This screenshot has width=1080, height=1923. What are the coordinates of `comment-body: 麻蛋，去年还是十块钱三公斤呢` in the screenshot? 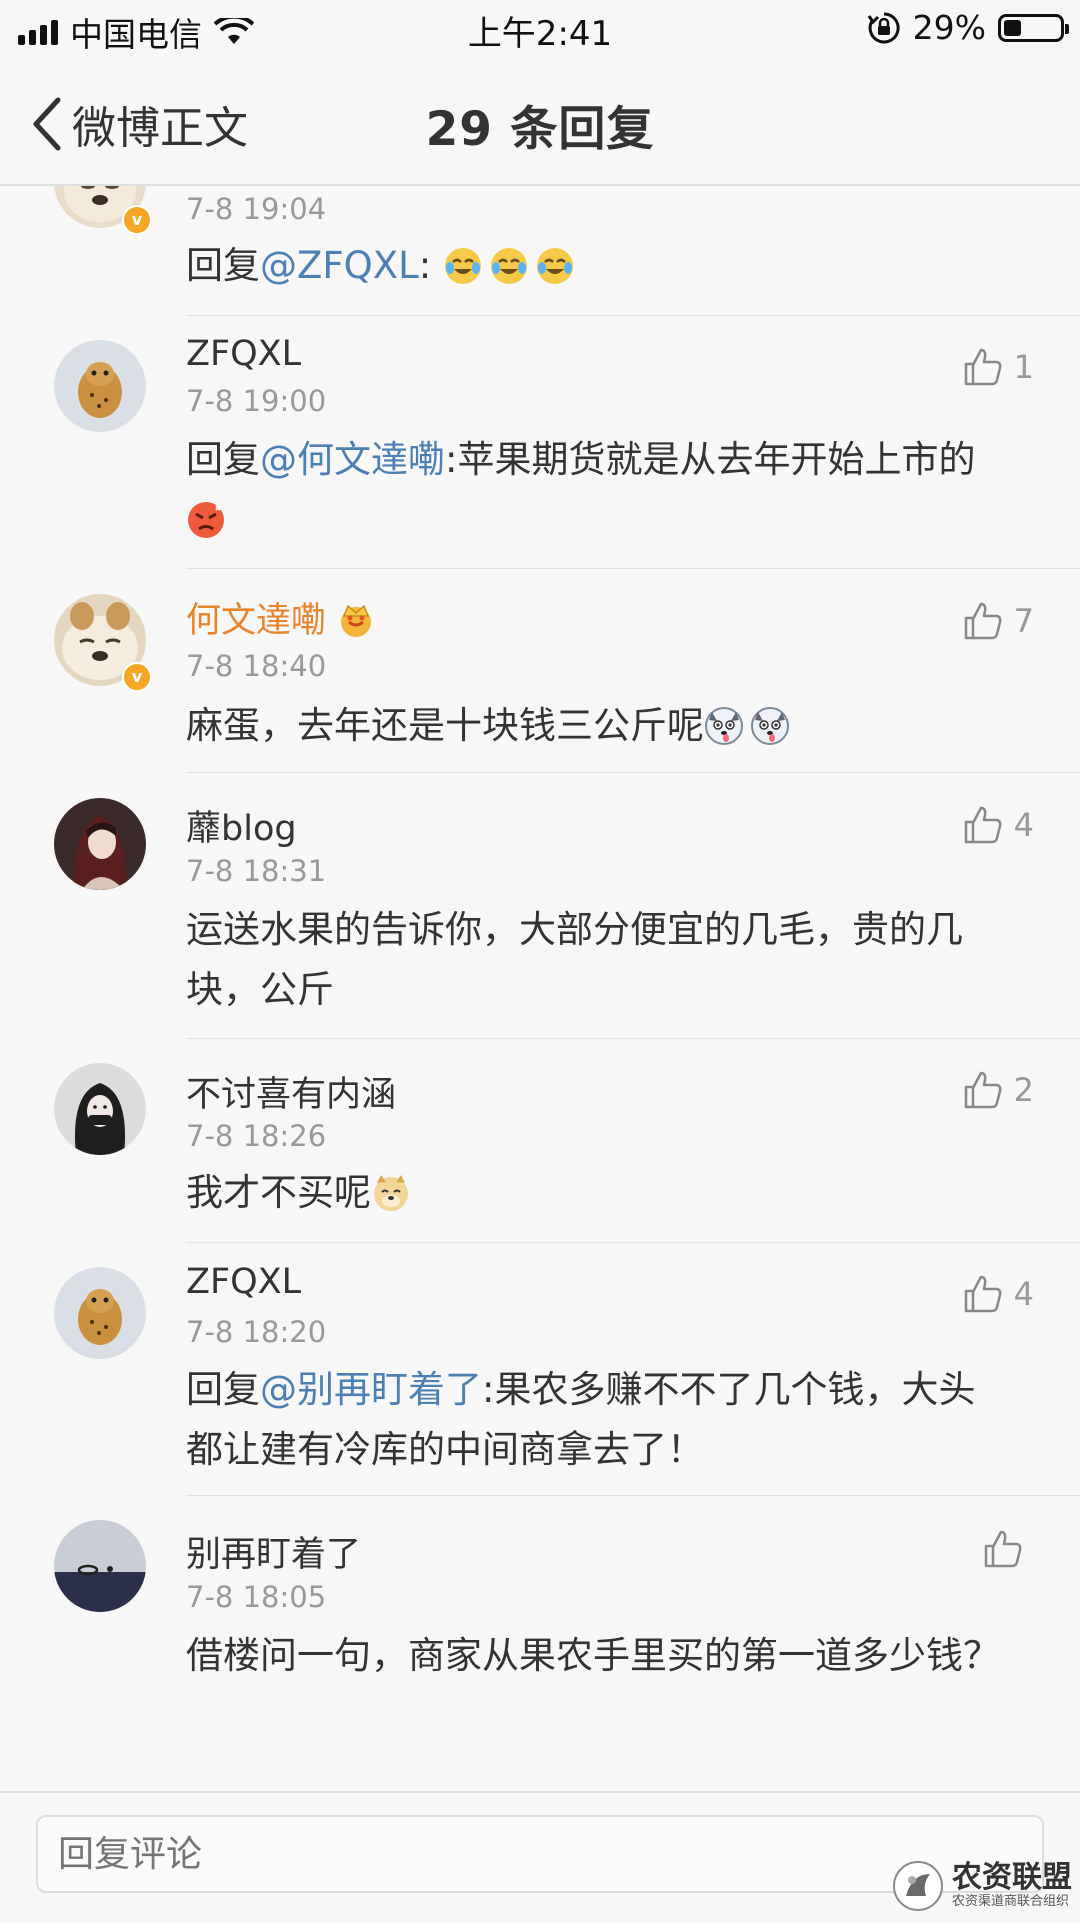 It's located at (445, 725).